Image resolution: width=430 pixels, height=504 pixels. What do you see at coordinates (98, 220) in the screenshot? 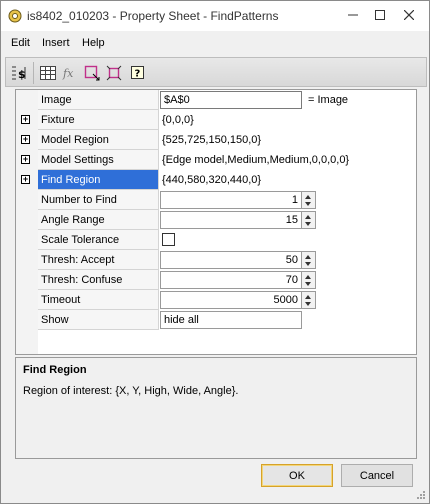
I see `property-label-angle-range: Angle Range` at bounding box center [98, 220].